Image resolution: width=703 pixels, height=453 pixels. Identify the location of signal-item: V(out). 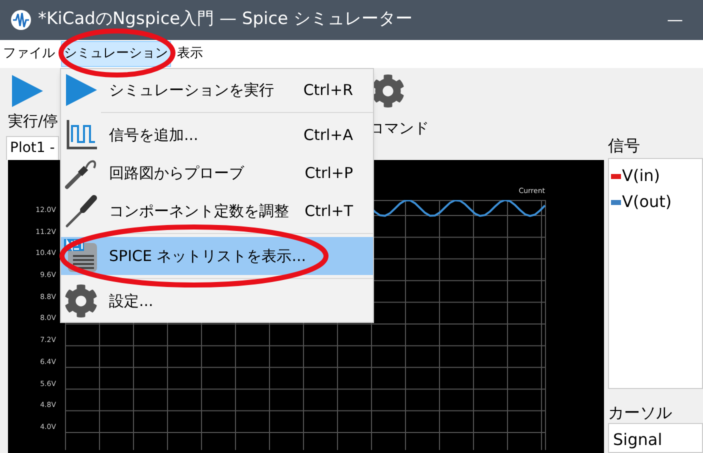
(655, 202).